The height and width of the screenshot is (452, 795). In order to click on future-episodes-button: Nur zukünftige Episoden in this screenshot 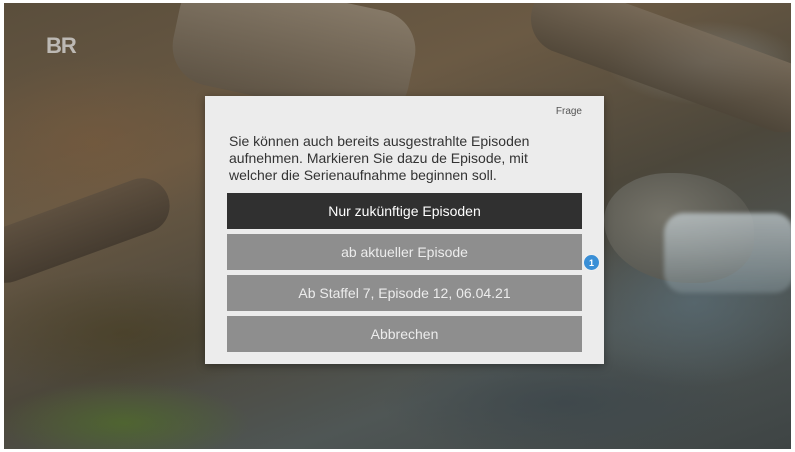, I will do `click(404, 211)`.